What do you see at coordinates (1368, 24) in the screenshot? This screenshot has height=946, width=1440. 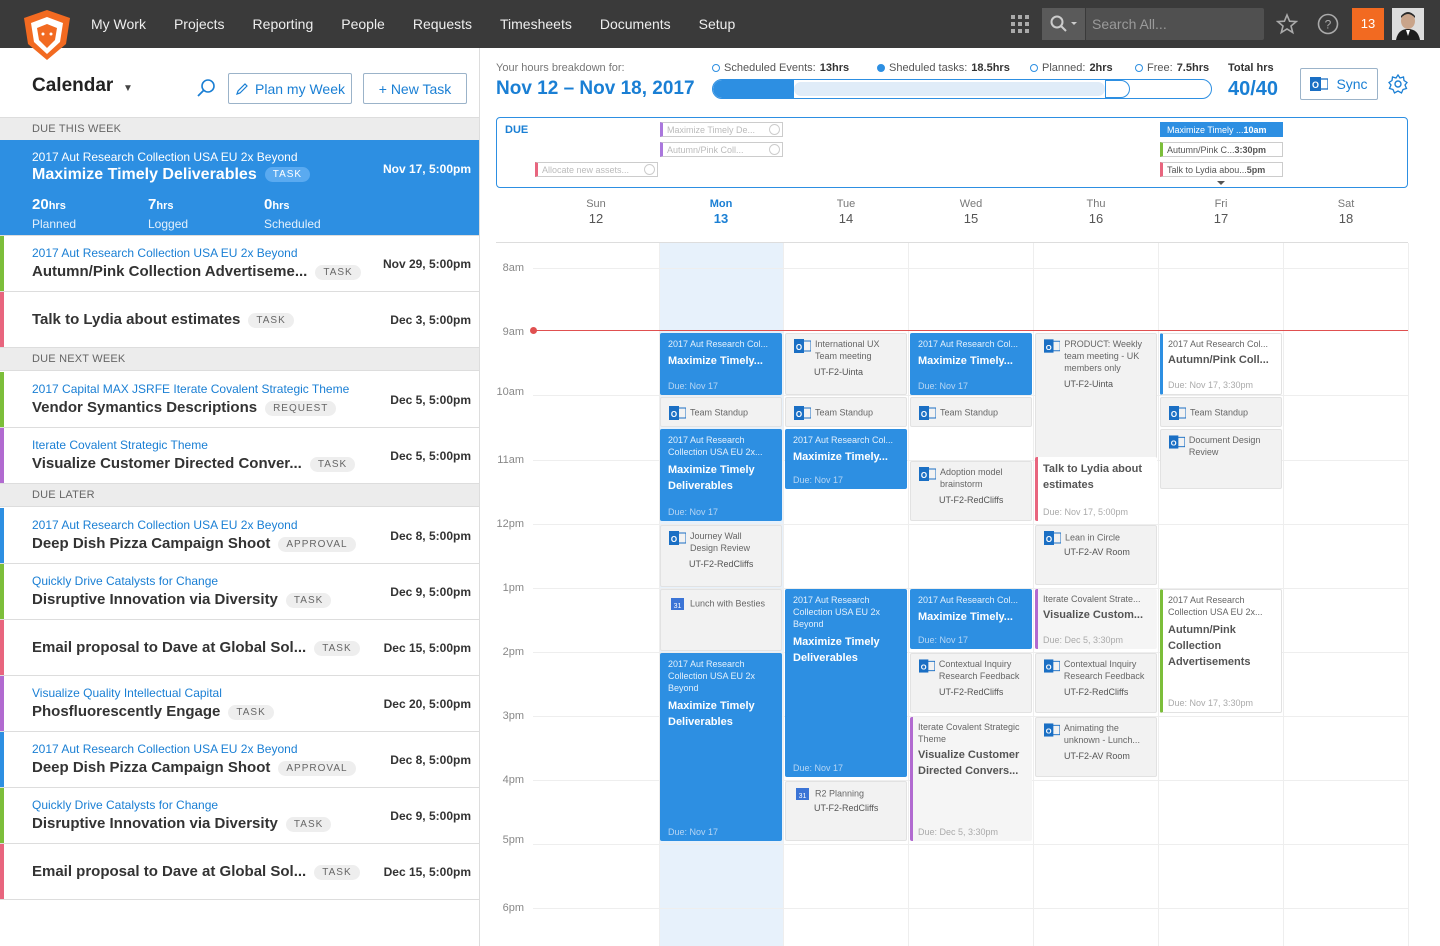 I see `notifications-badge: 13` at bounding box center [1368, 24].